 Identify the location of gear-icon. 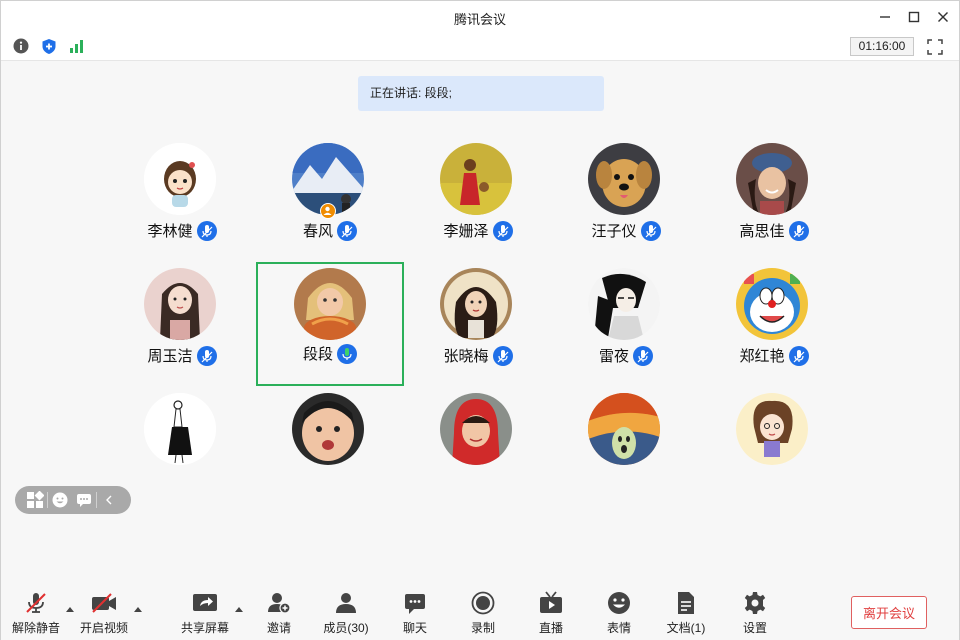
(755, 603).